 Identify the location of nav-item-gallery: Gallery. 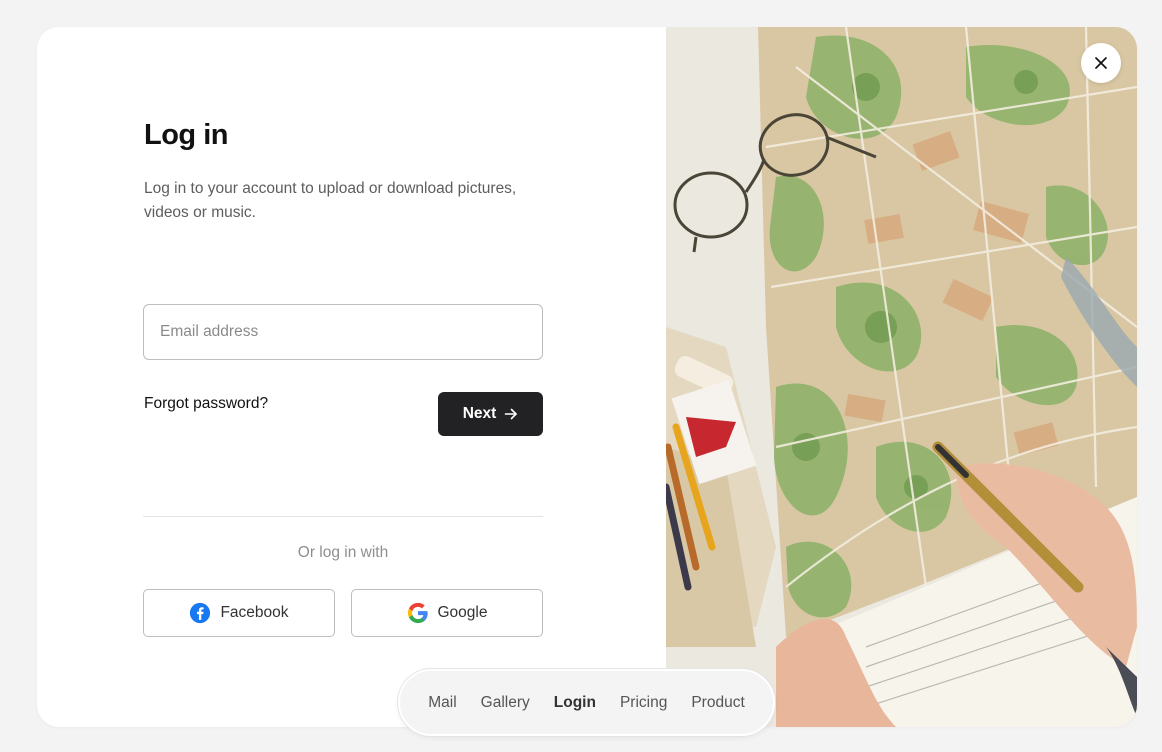
(505, 703).